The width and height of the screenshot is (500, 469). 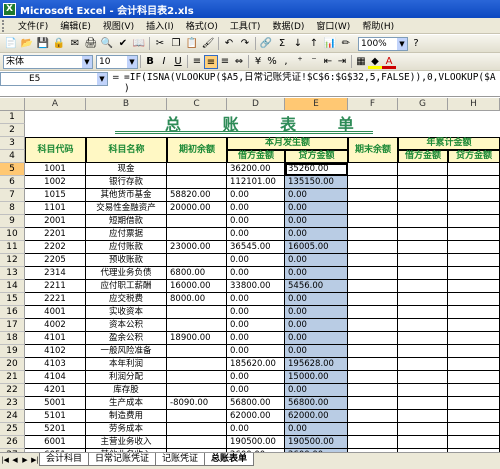 What do you see at coordinates (59, 44) in the screenshot?
I see `permission-icon: 🔒` at bounding box center [59, 44].